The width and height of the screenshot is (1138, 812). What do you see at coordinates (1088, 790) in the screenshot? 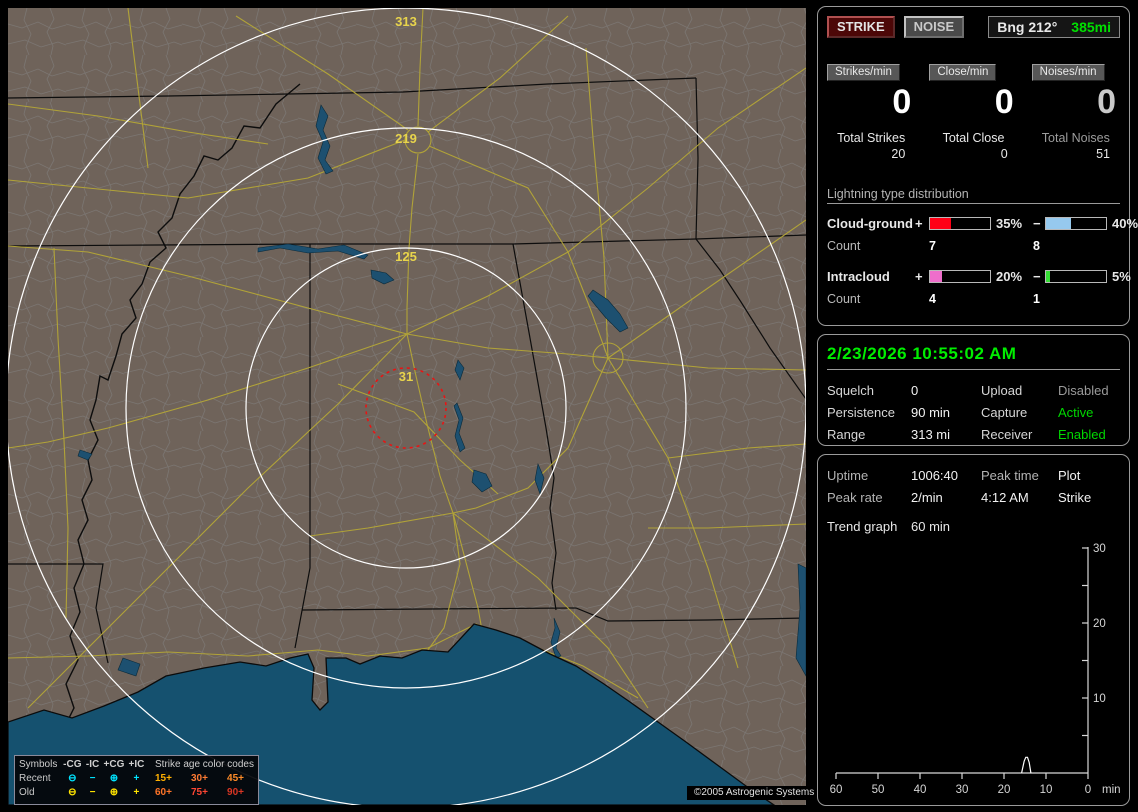
I see `svg-text: 0` at bounding box center [1088, 790].